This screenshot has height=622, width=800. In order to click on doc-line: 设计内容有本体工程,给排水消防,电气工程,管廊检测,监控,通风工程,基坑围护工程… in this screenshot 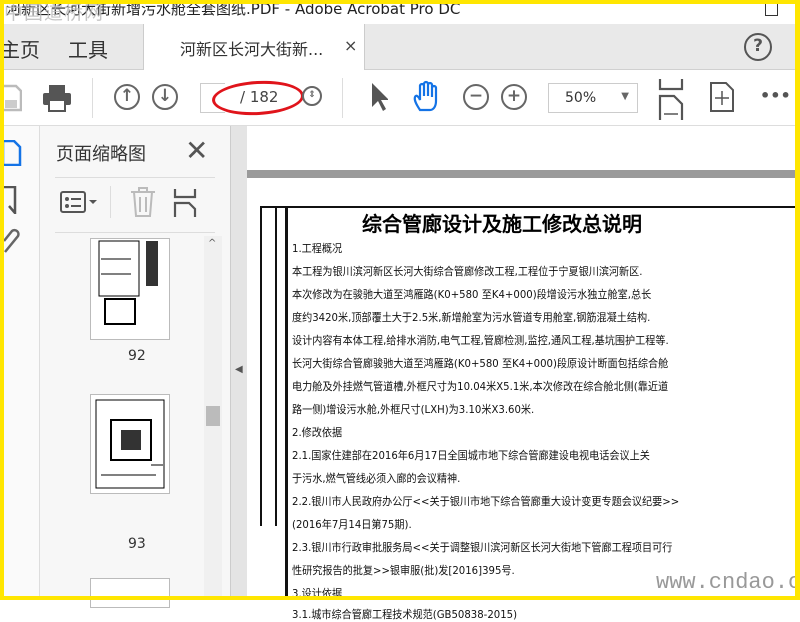, I will do `click(480, 340)`.